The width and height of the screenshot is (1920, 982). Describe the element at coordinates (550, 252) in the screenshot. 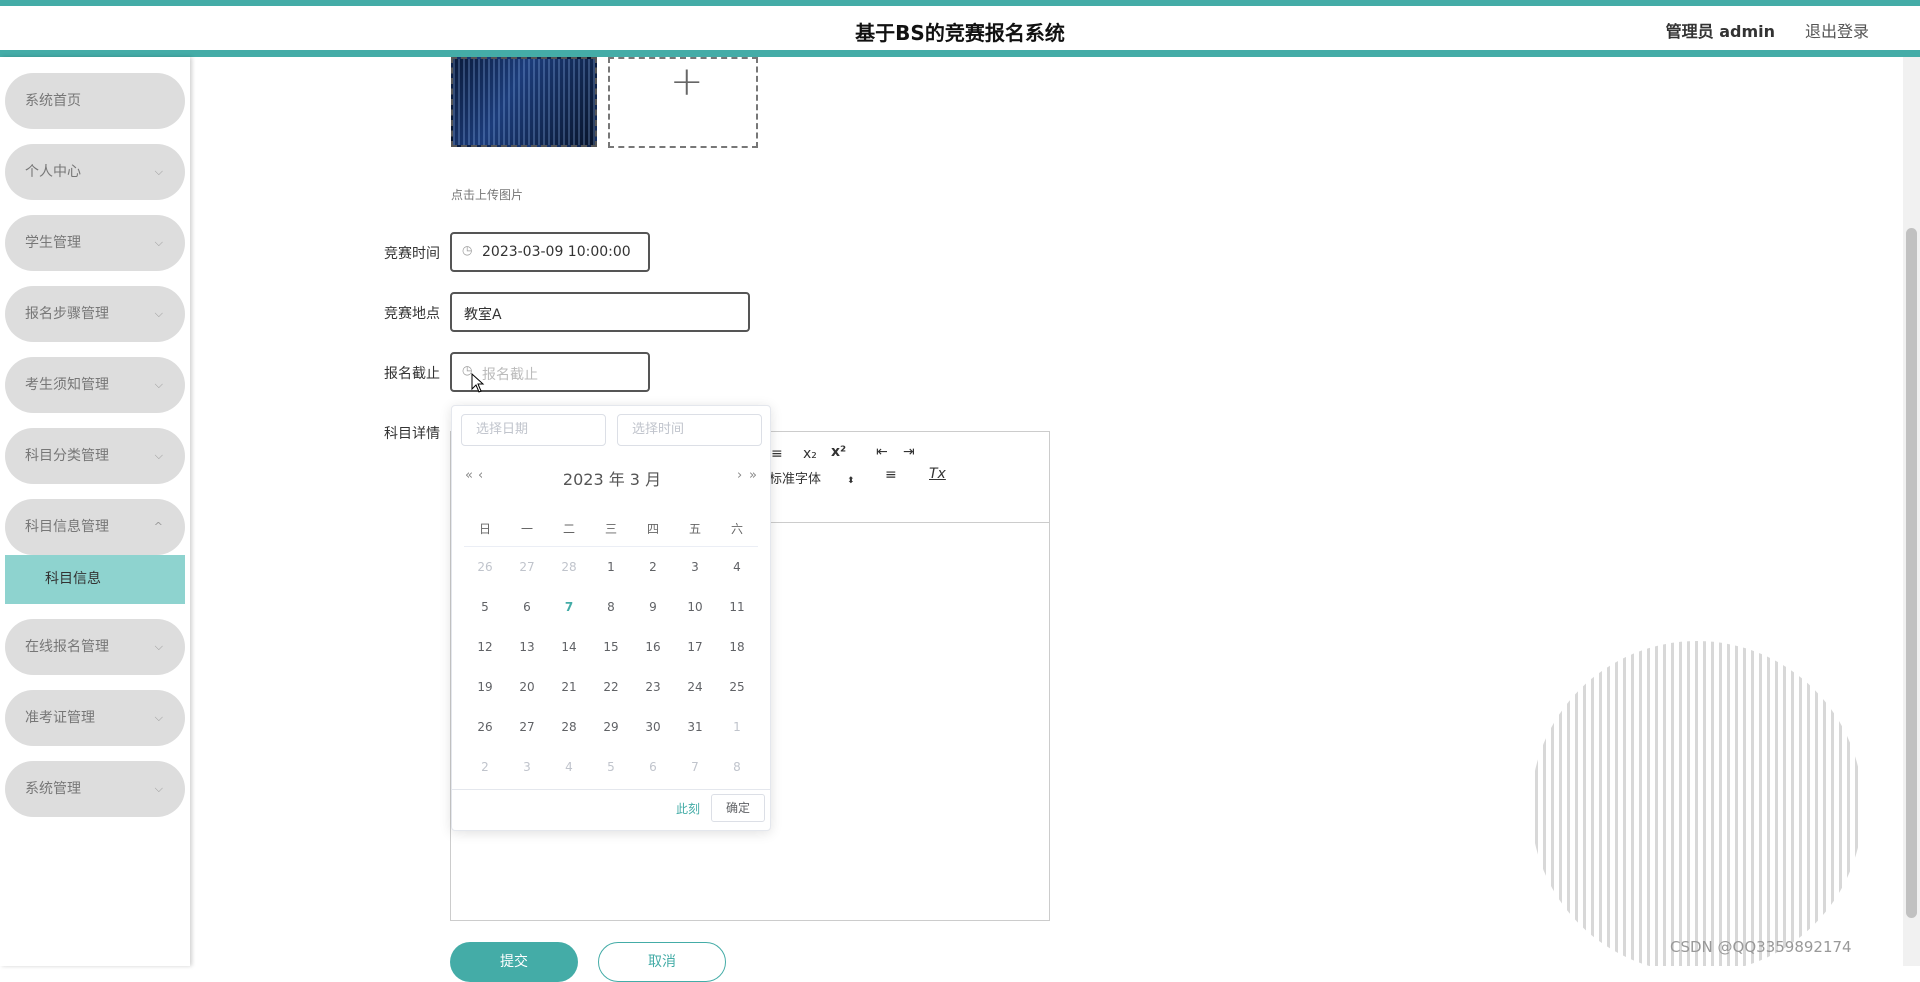

I see `competition-time-input: ◷ 2023-03-09 10:00:00` at that location.